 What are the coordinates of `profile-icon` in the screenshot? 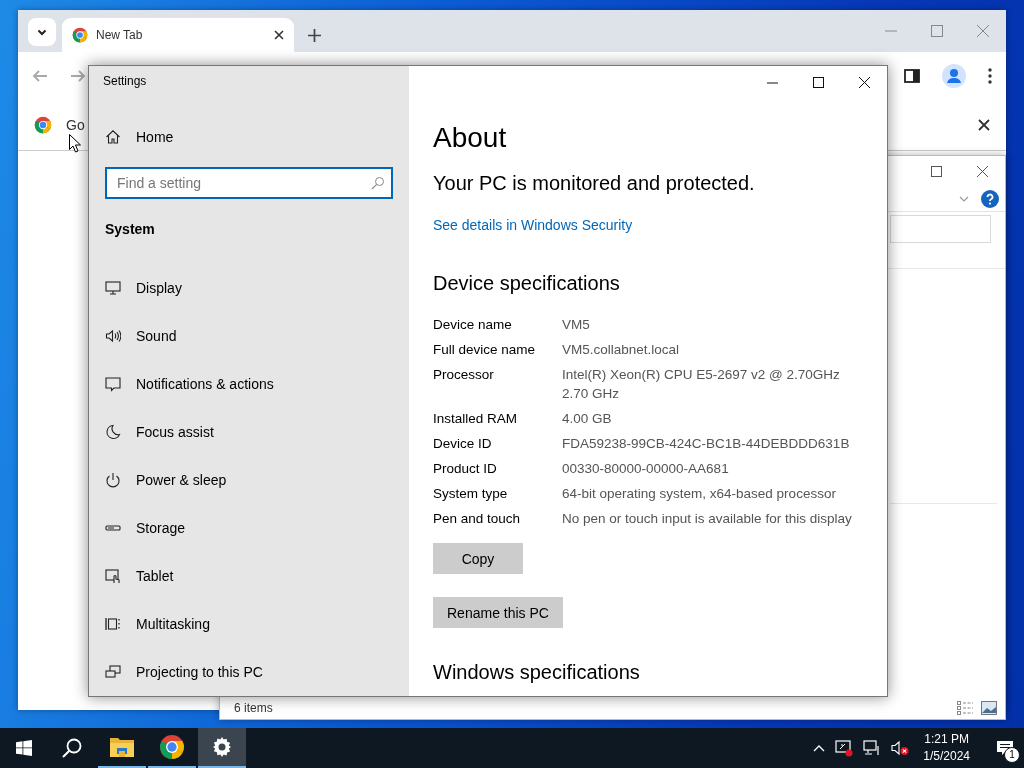 It's located at (954, 76).